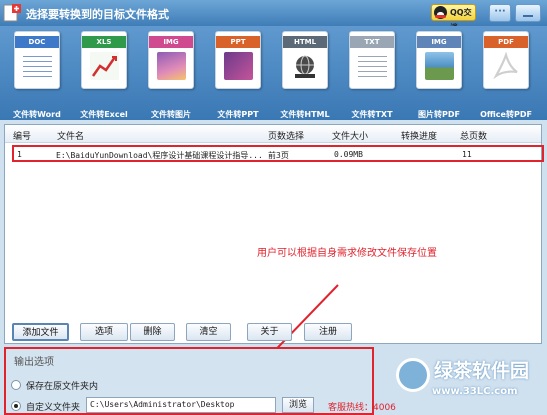 This screenshot has width=547, height=415. What do you see at coordinates (152, 332) in the screenshot?
I see `delete-button: 删除` at bounding box center [152, 332].